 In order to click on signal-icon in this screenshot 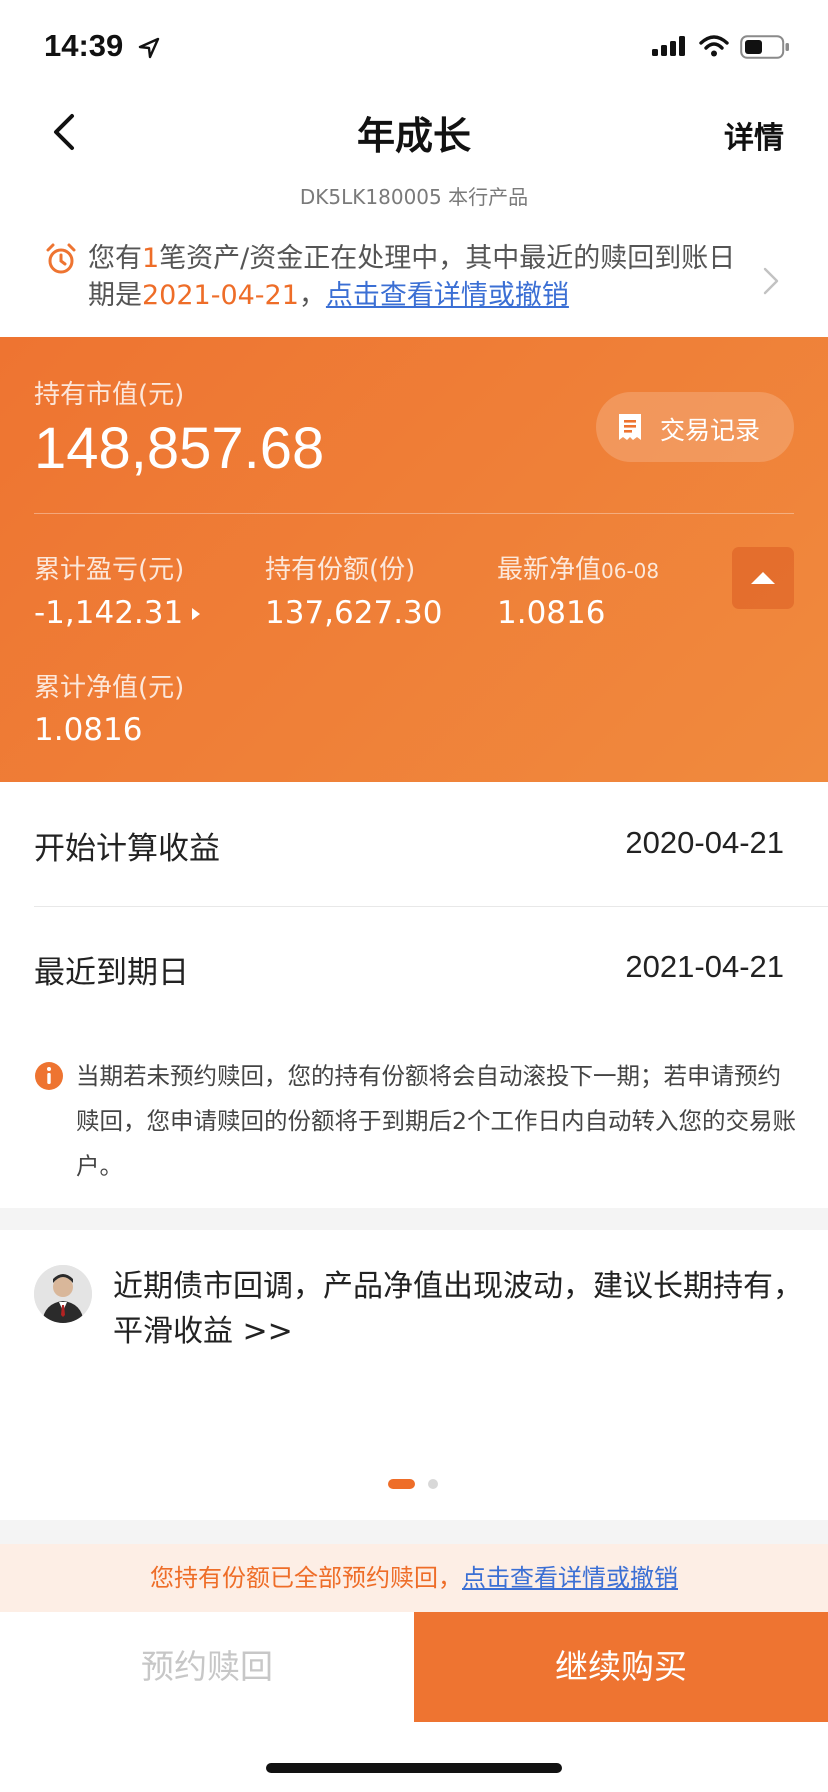, I will do `click(668, 46)`.